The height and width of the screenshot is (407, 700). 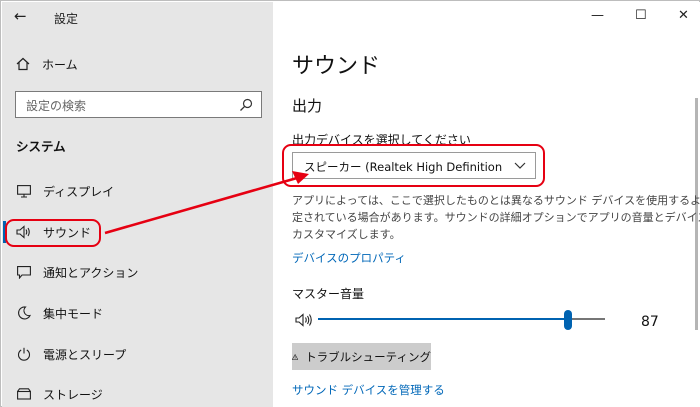 I want to click on description-line: 定されている場合があります。サウンドの詳細オプションでアプリの音量とデバイスを, so click(x=496, y=217).